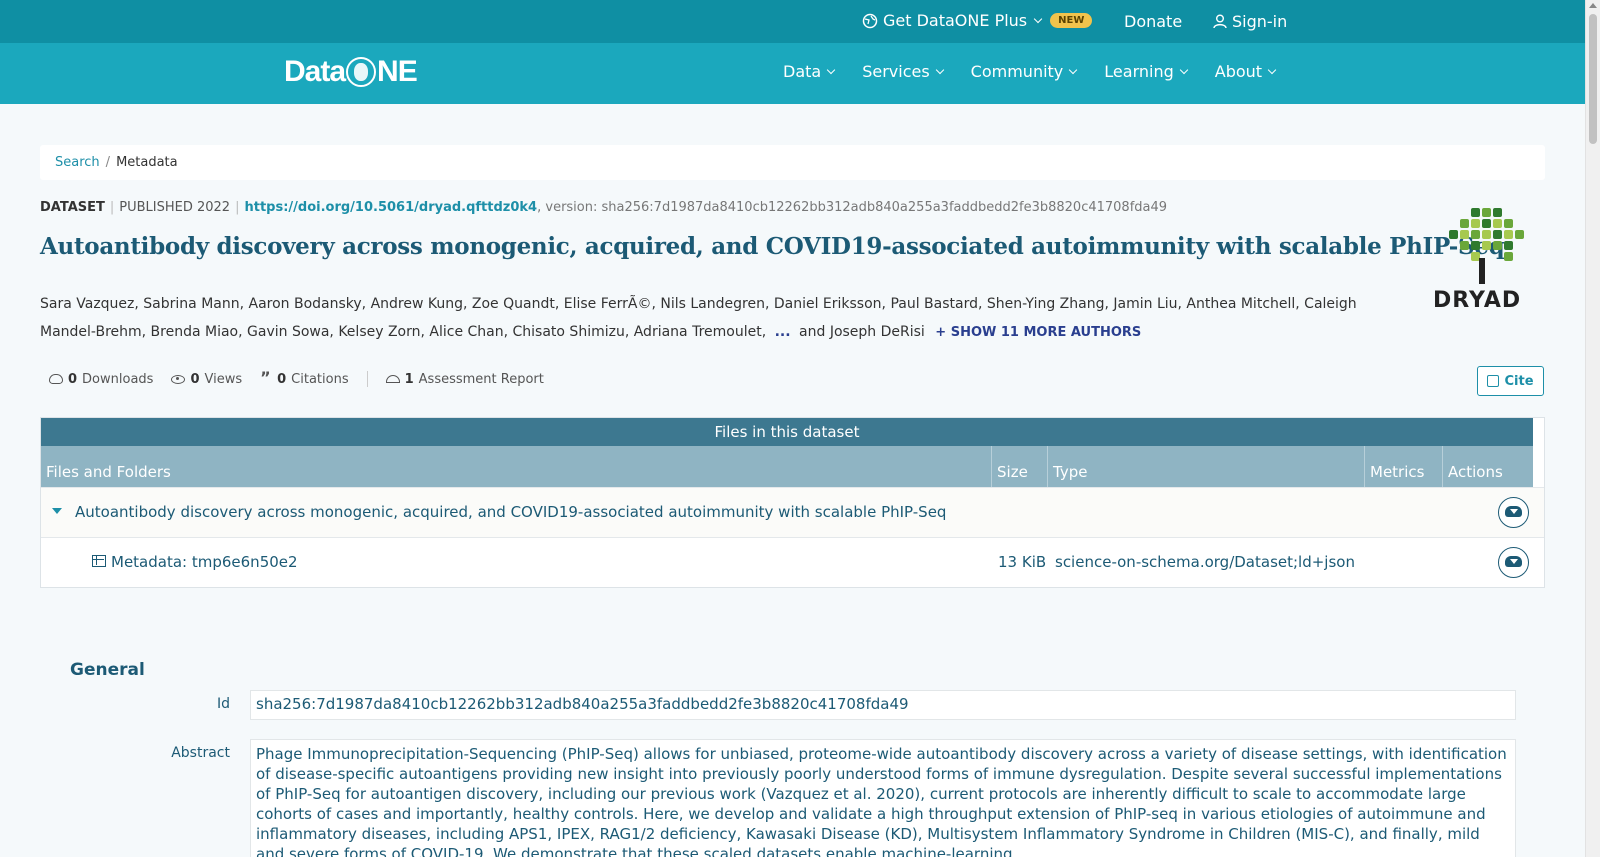 Image resolution: width=1600 pixels, height=857 pixels. I want to click on show-more-authors-button: + SHOW 11 MORE AUTHORS, so click(1038, 332).